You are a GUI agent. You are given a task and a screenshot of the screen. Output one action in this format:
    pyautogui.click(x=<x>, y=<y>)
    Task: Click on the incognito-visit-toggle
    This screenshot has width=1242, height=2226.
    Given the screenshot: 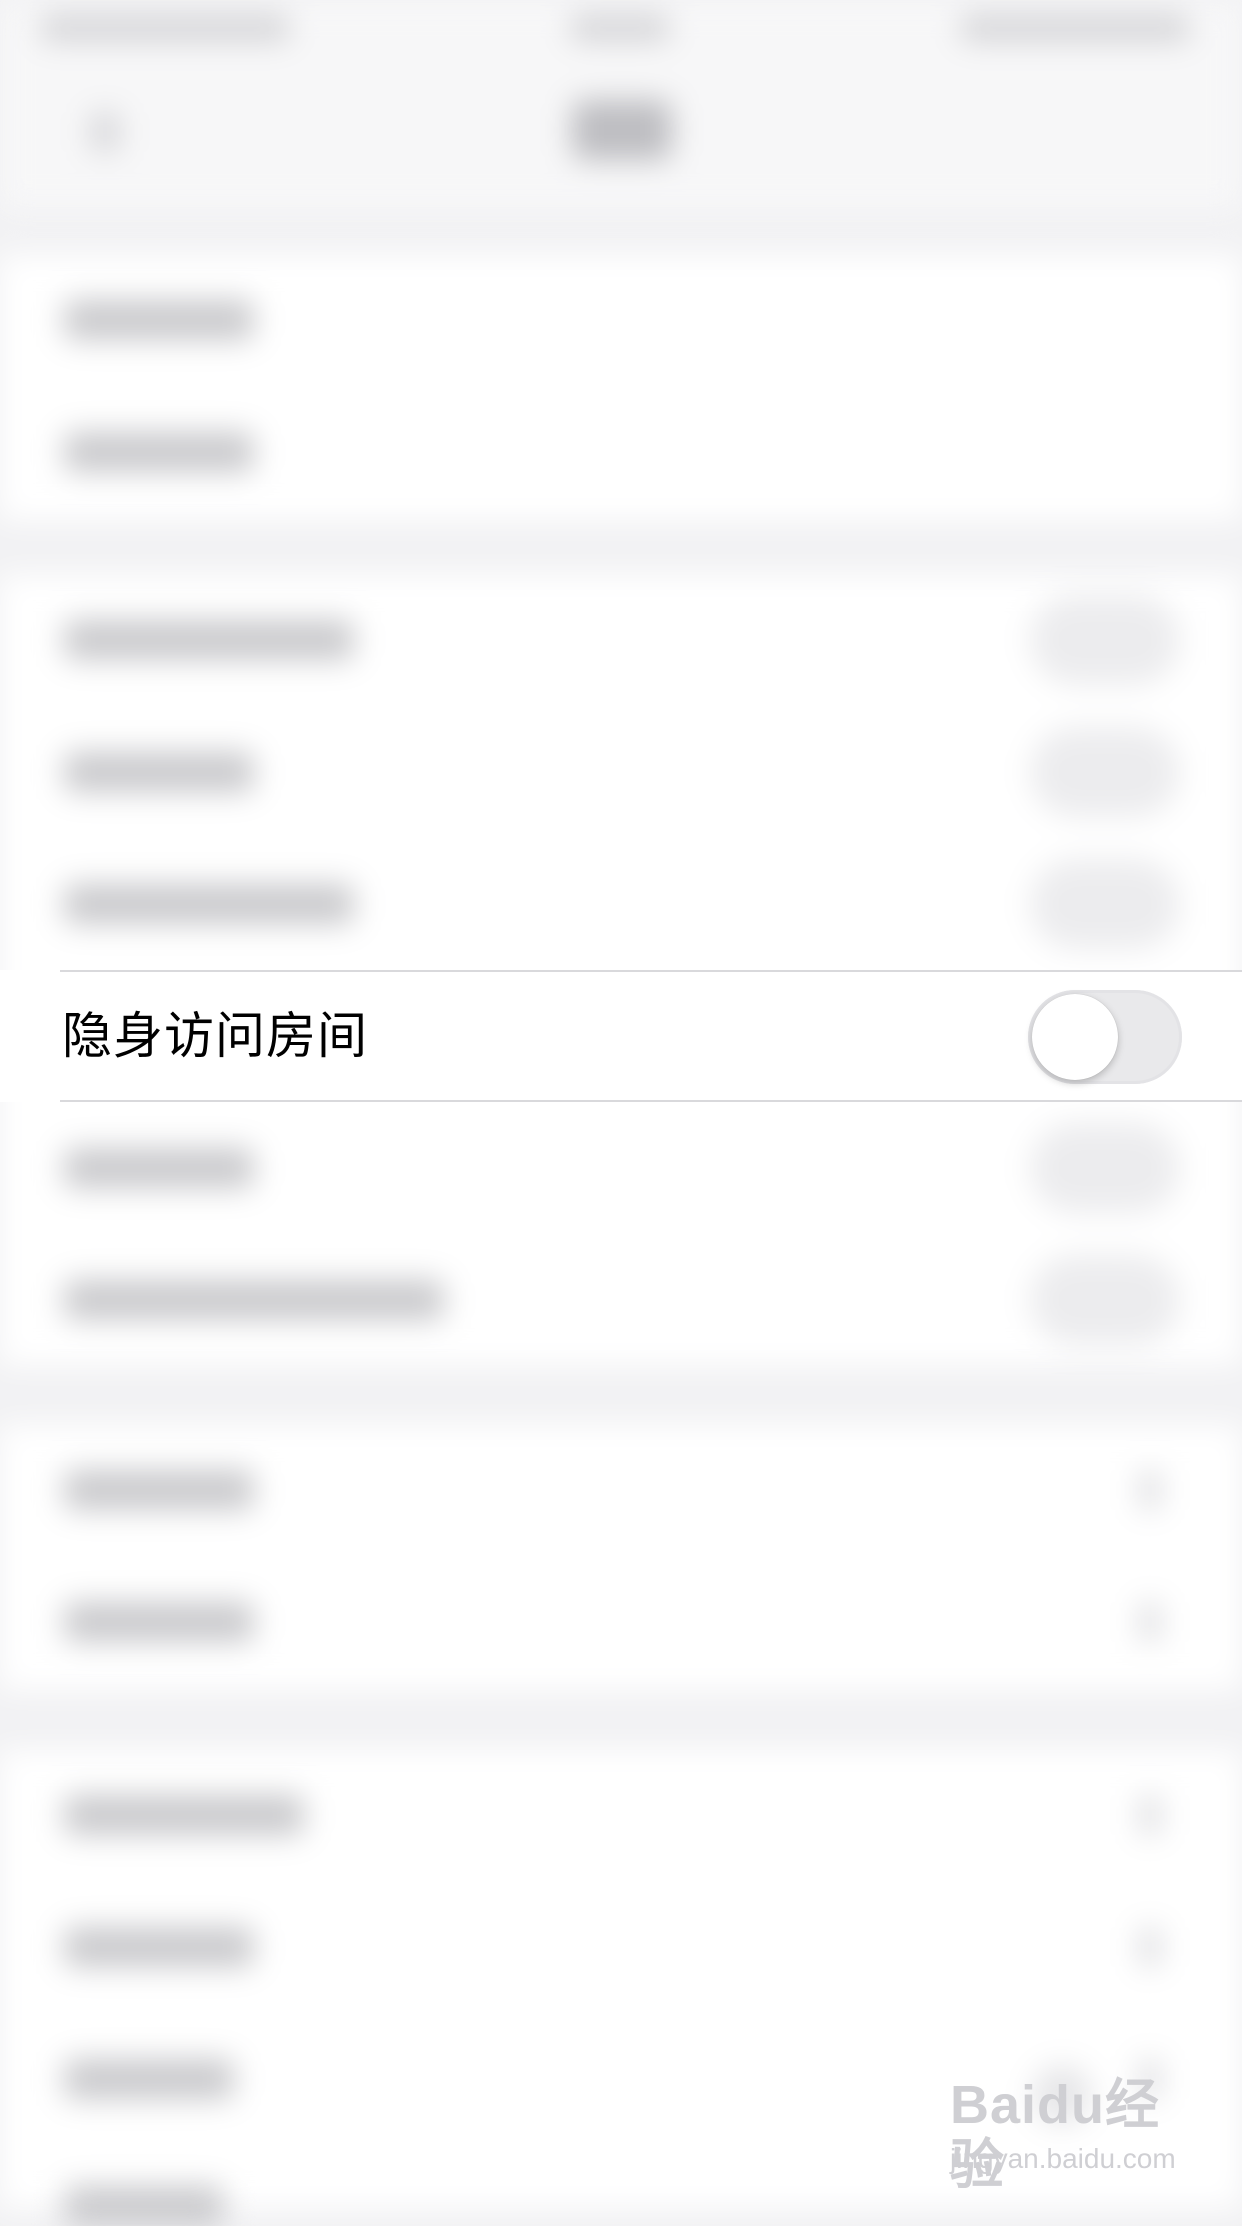 What is the action you would take?
    pyautogui.click(x=1105, y=1037)
    